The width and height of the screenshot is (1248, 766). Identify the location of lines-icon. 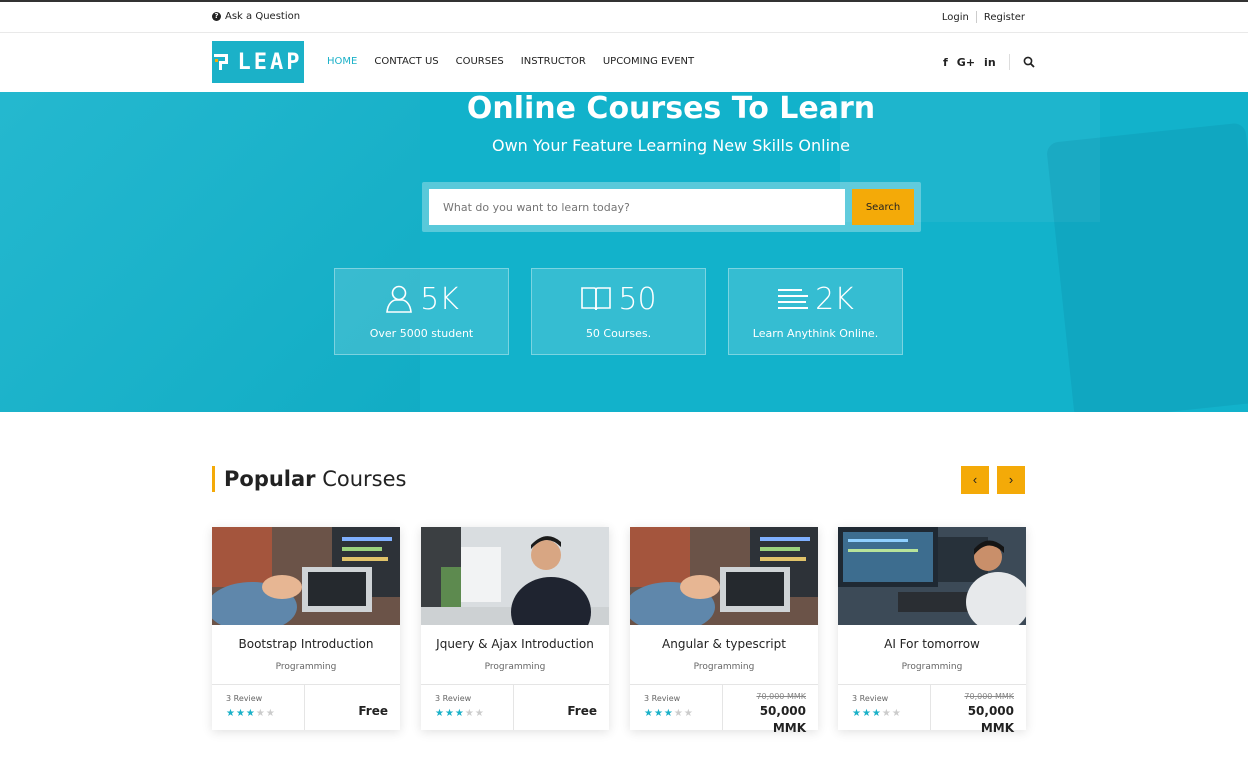
(793, 299).